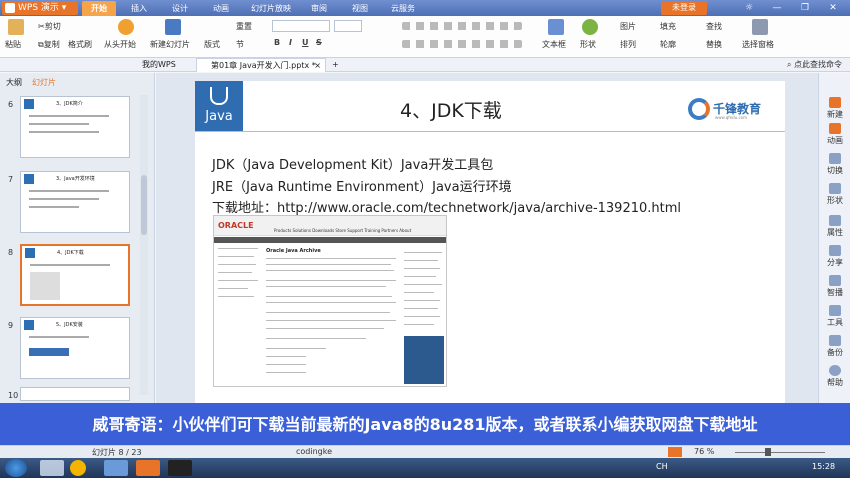  I want to click on font-name-box, so click(301, 26).